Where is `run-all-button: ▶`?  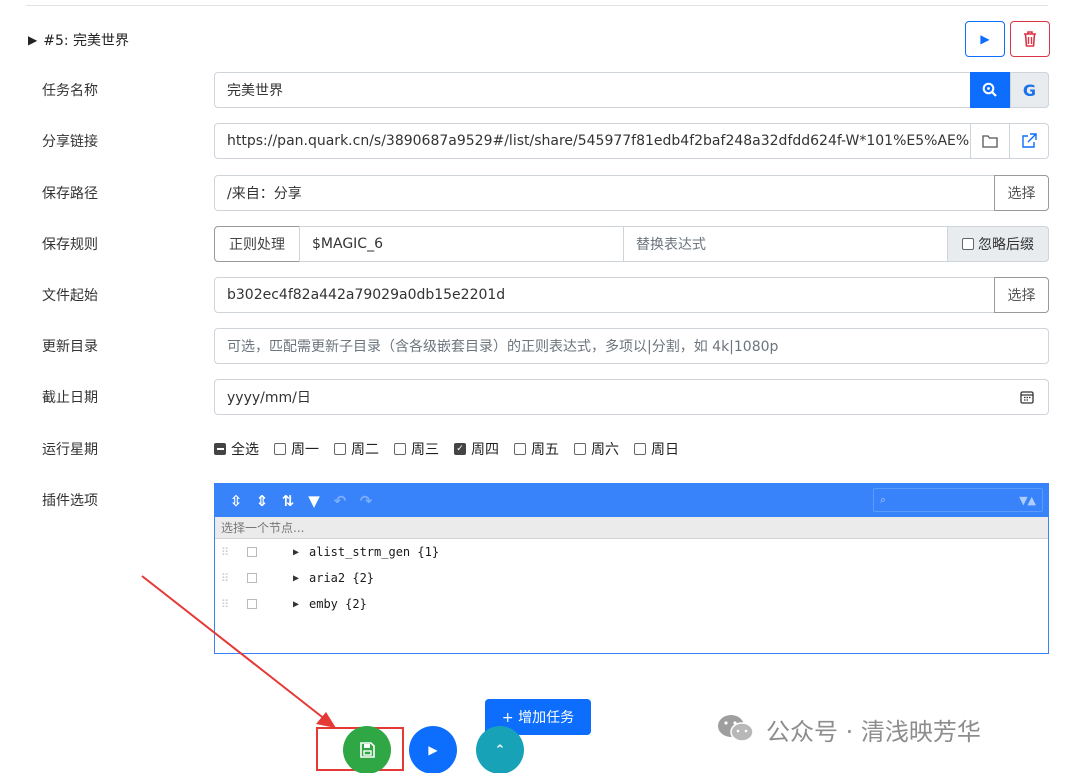
run-all-button: ▶ is located at coordinates (433, 749).